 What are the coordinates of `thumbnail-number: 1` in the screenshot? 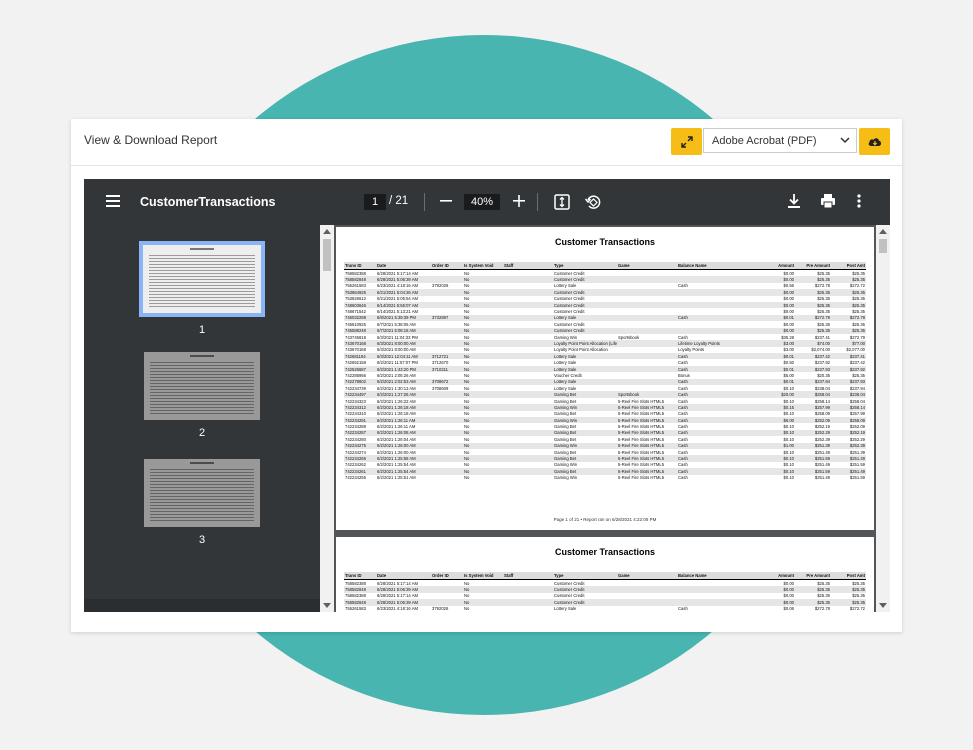 It's located at (202, 330).